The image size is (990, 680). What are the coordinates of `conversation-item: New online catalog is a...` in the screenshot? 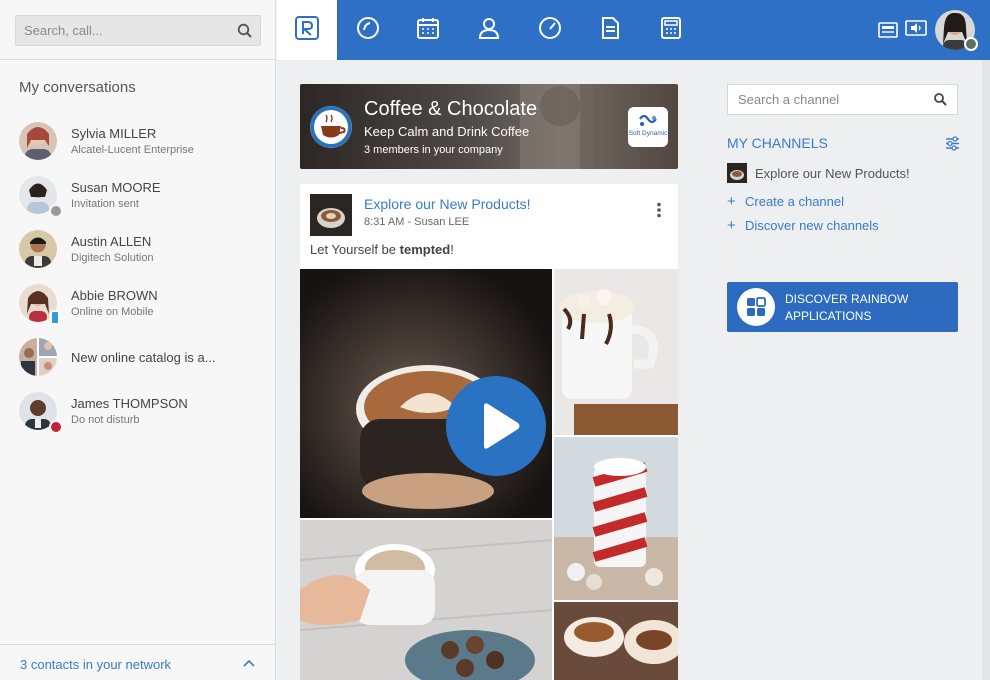 It's located at (138, 357).